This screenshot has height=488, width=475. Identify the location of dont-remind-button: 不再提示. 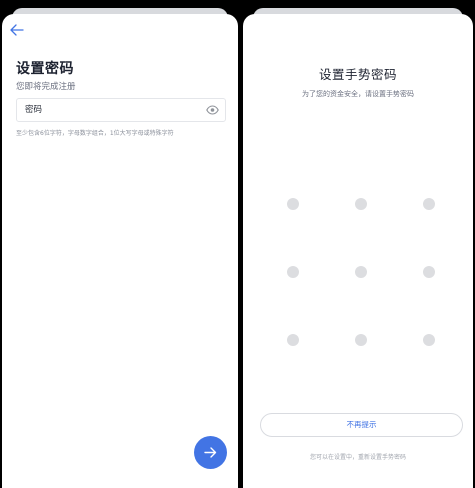
(361, 425).